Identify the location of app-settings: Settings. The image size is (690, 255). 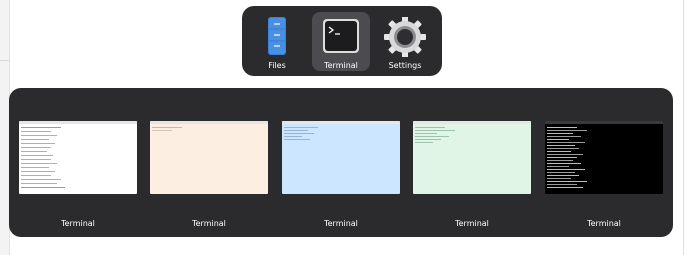
(405, 41).